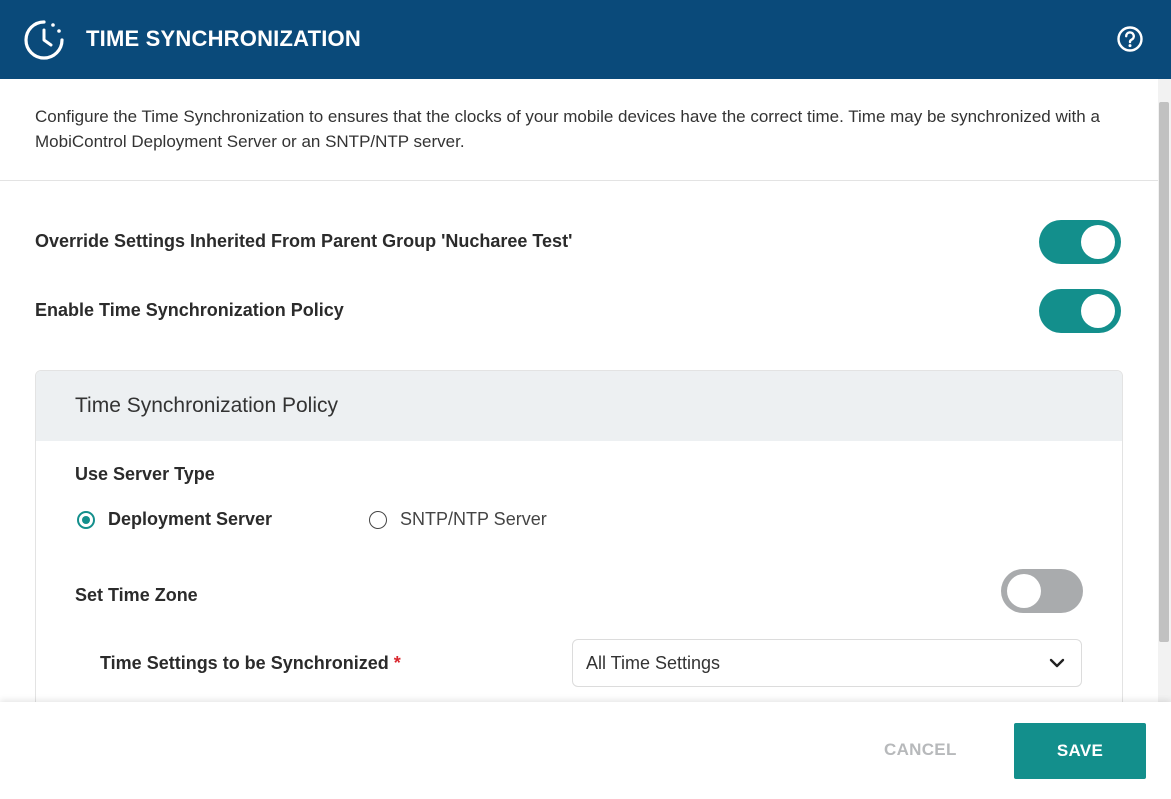 The height and width of the screenshot is (799, 1171). What do you see at coordinates (189, 310) in the screenshot?
I see `enable-policy-label: Enable Time Synchronization Policy` at bounding box center [189, 310].